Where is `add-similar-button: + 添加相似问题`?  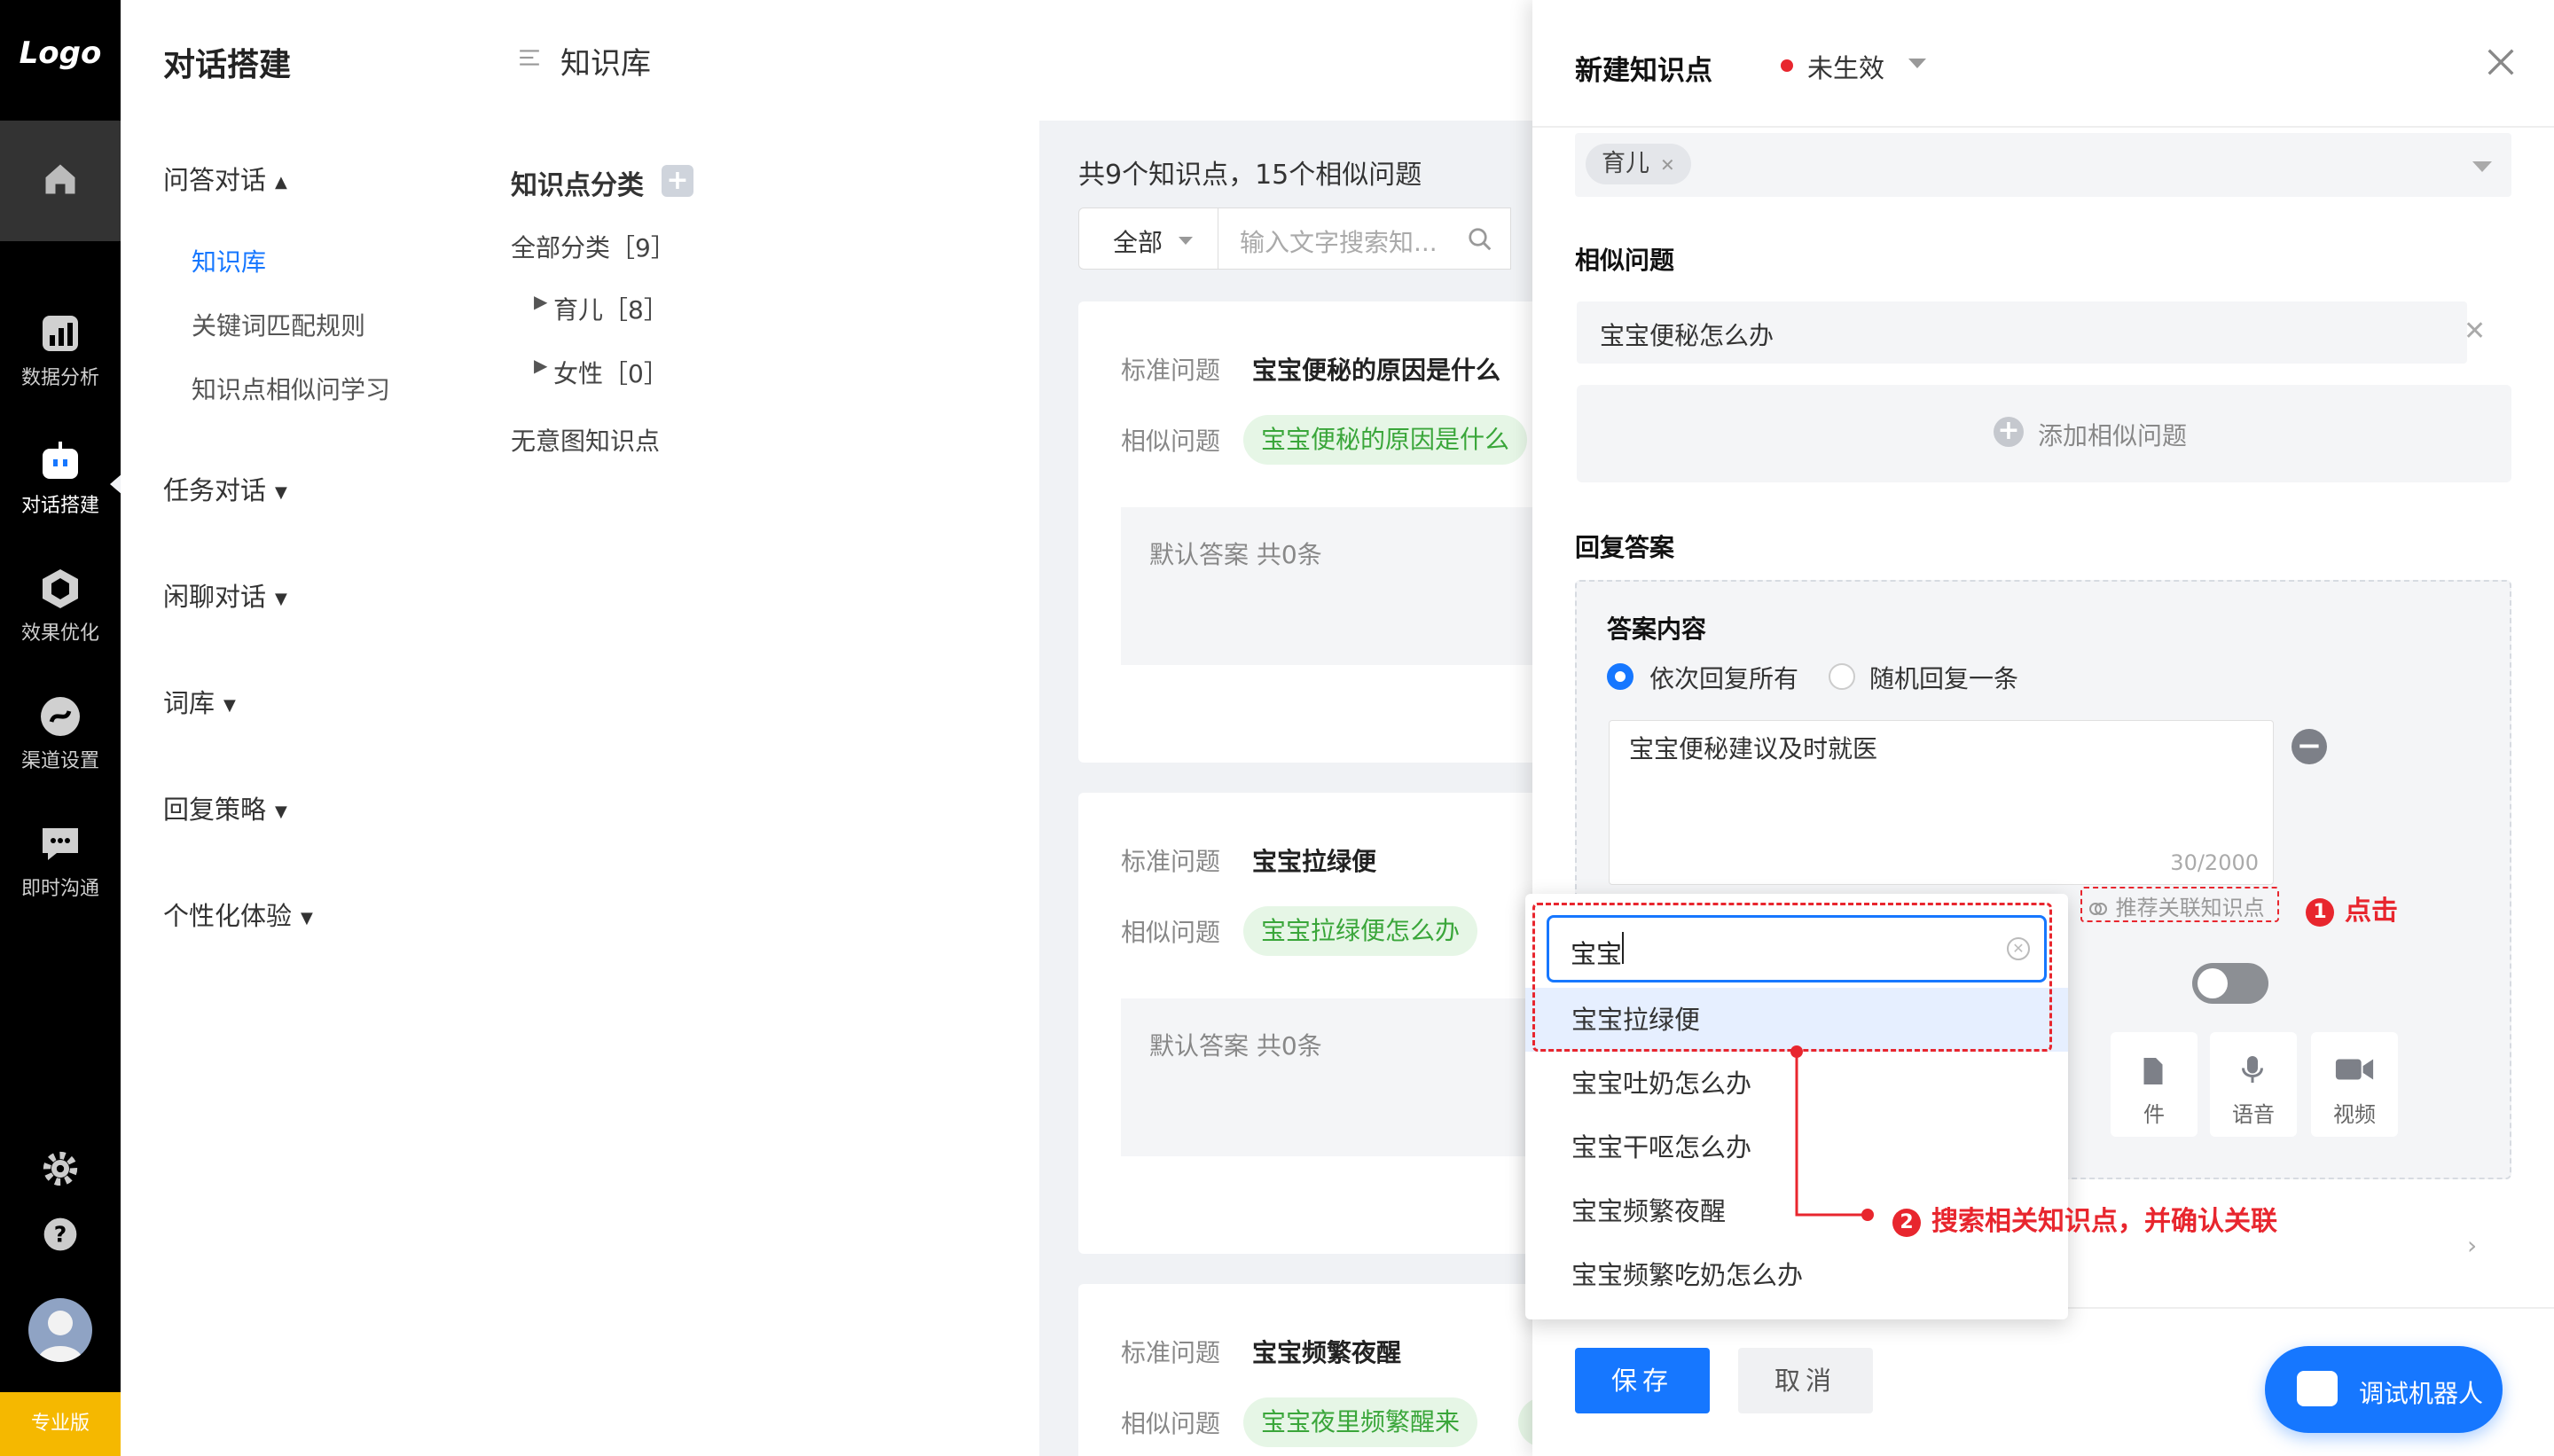 add-similar-button: + 添加相似问题 is located at coordinates (2044, 433).